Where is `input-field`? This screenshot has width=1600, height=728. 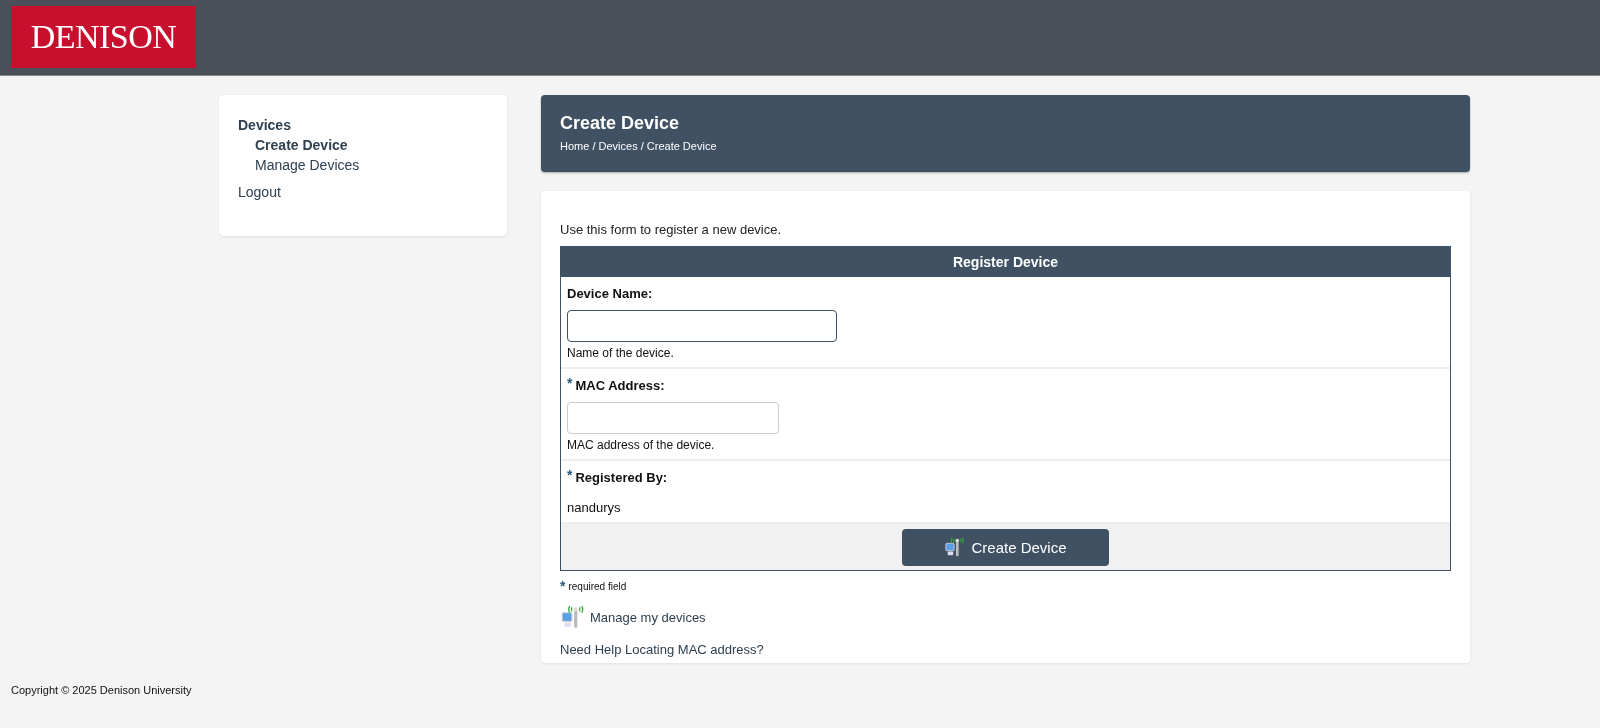
input-field is located at coordinates (702, 326).